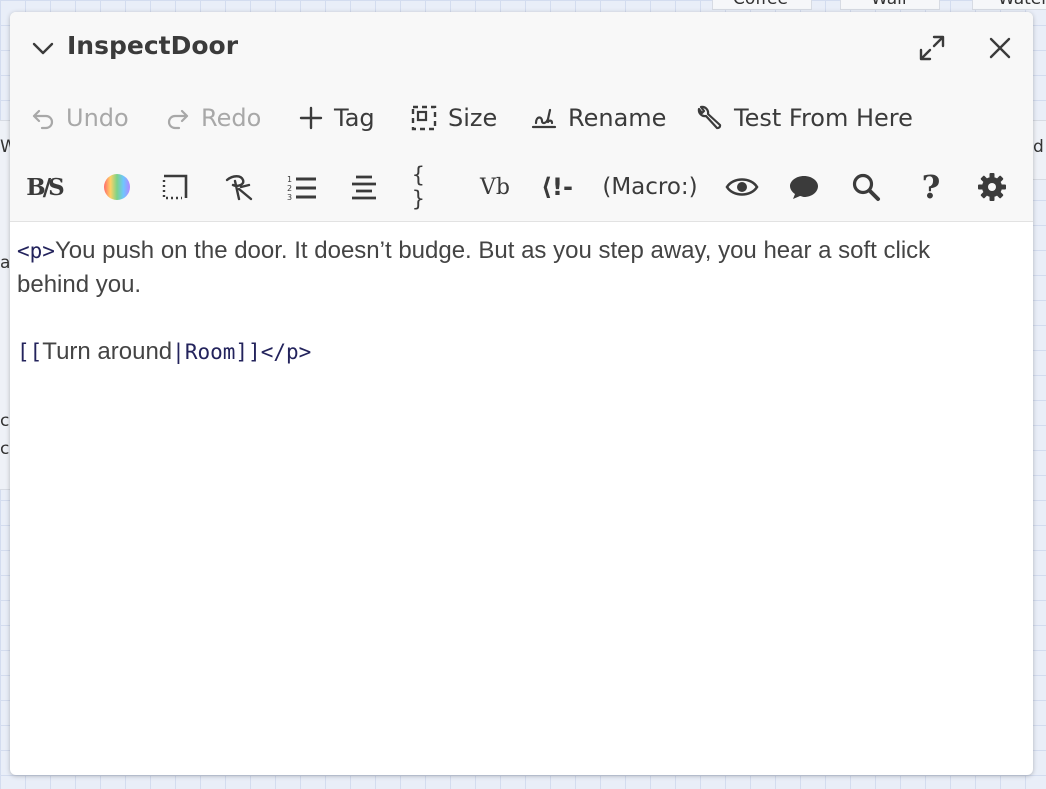  Describe the element at coordinates (429, 187) in the screenshot. I see `braces-button: { }` at that location.